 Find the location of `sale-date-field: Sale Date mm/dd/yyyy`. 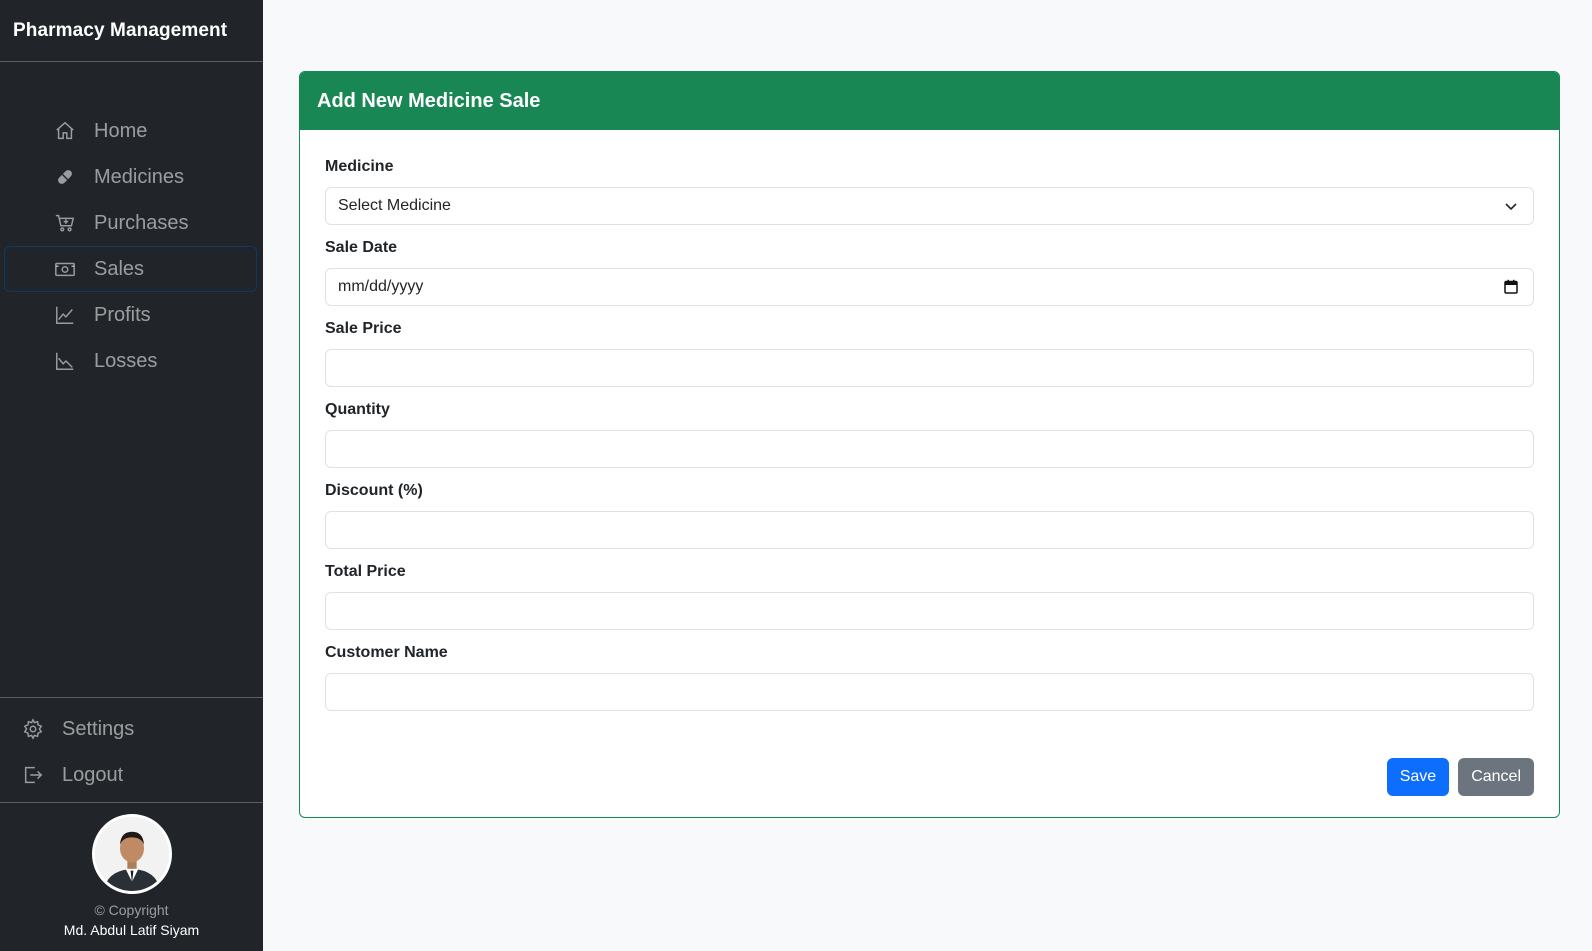

sale-date-field: Sale Date mm/dd/yyyy is located at coordinates (929, 272).